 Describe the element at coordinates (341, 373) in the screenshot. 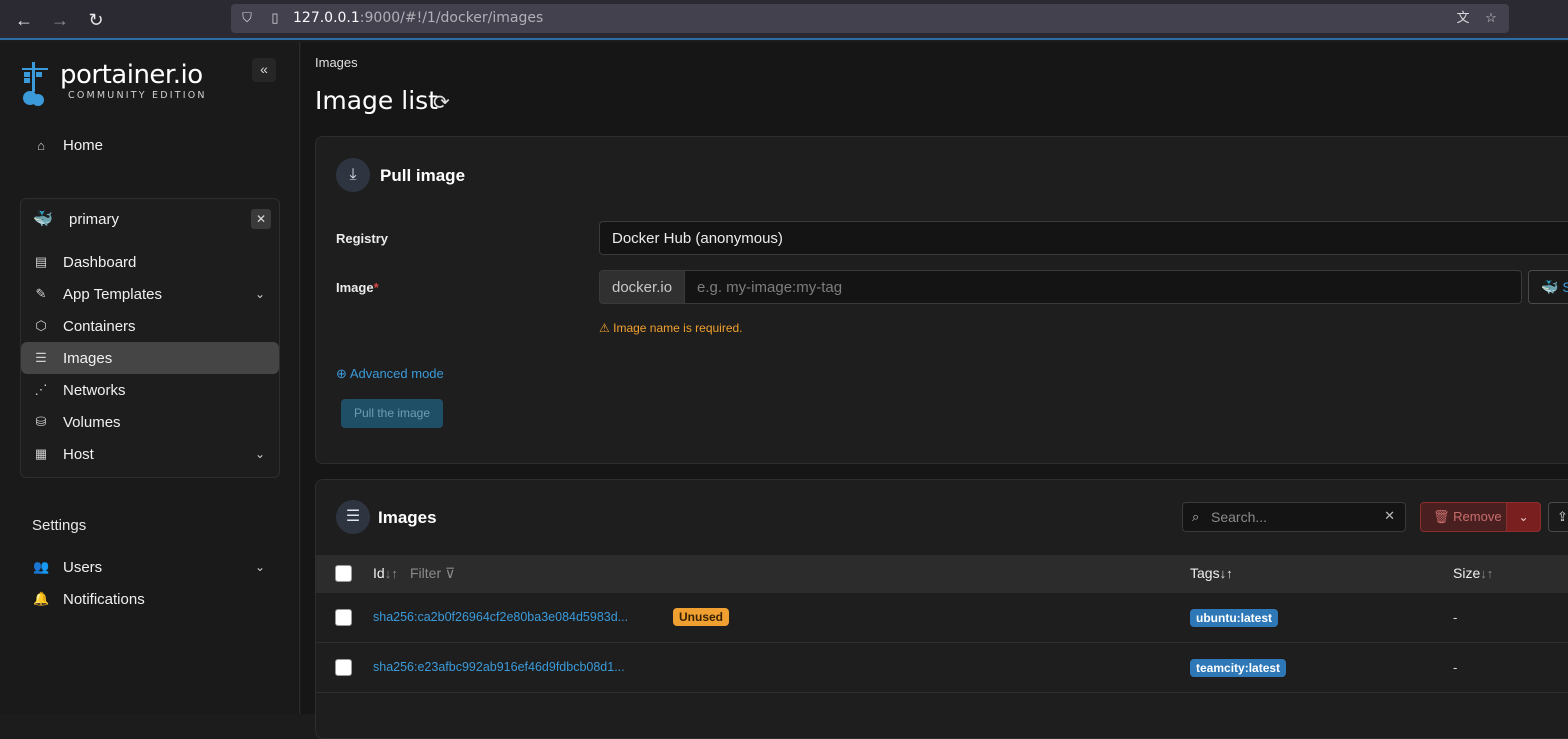

I see `globe-icon: ⊕` at that location.